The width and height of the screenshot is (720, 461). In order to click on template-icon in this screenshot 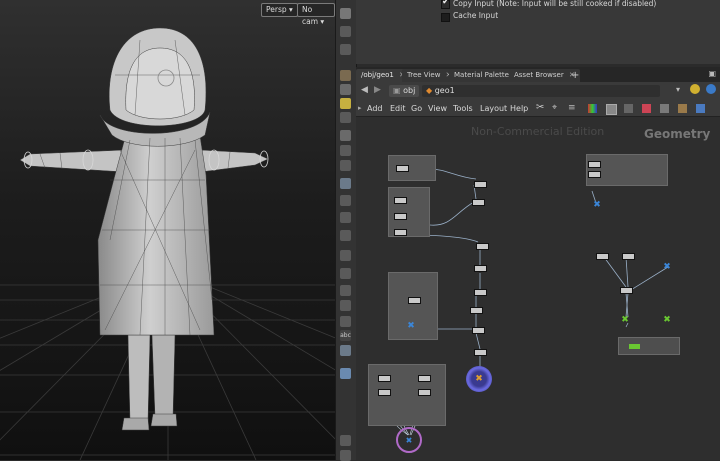, I will do `click(345, 255)`.